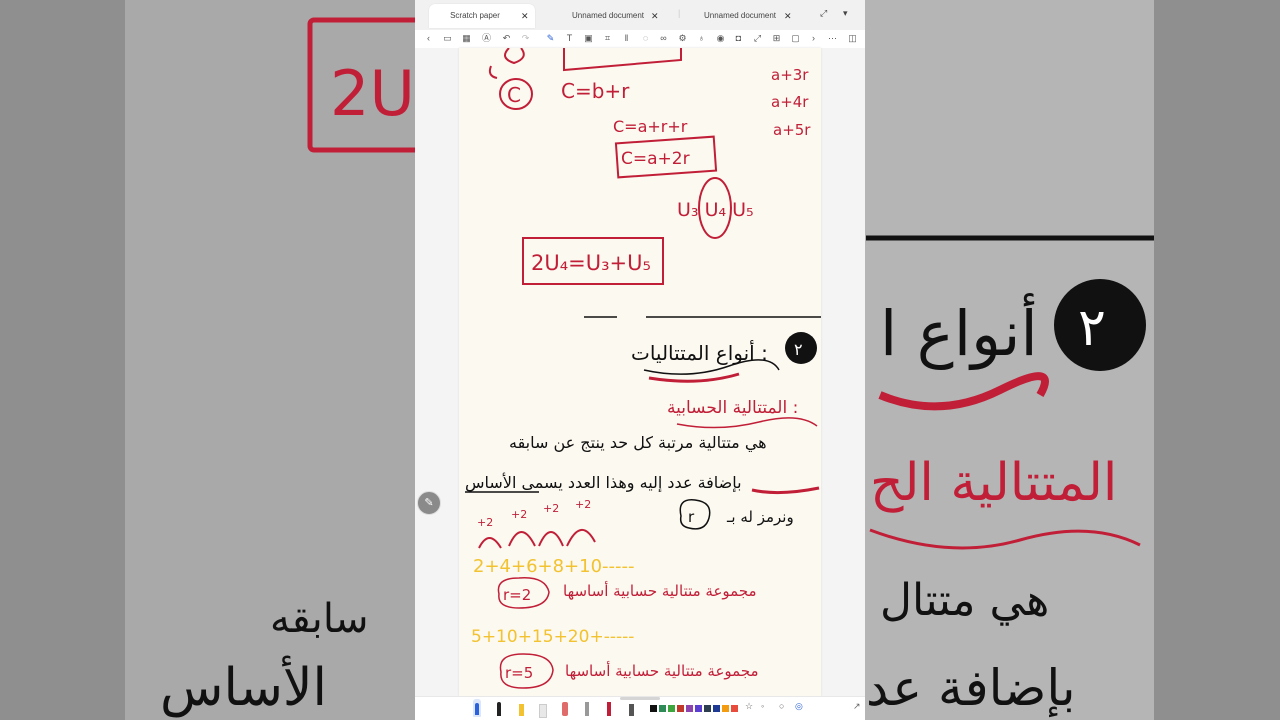  What do you see at coordinates (603, 482) in the screenshot?
I see `definition-line-2: بإضافة عدد إليه وهذا العدد يسمى الأساس` at bounding box center [603, 482].